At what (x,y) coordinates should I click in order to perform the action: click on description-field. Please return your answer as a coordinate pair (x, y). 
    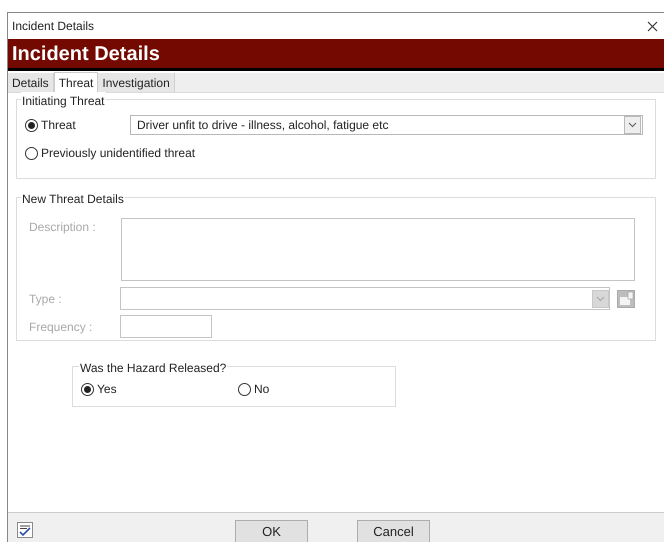
    Looking at the image, I should click on (378, 249).